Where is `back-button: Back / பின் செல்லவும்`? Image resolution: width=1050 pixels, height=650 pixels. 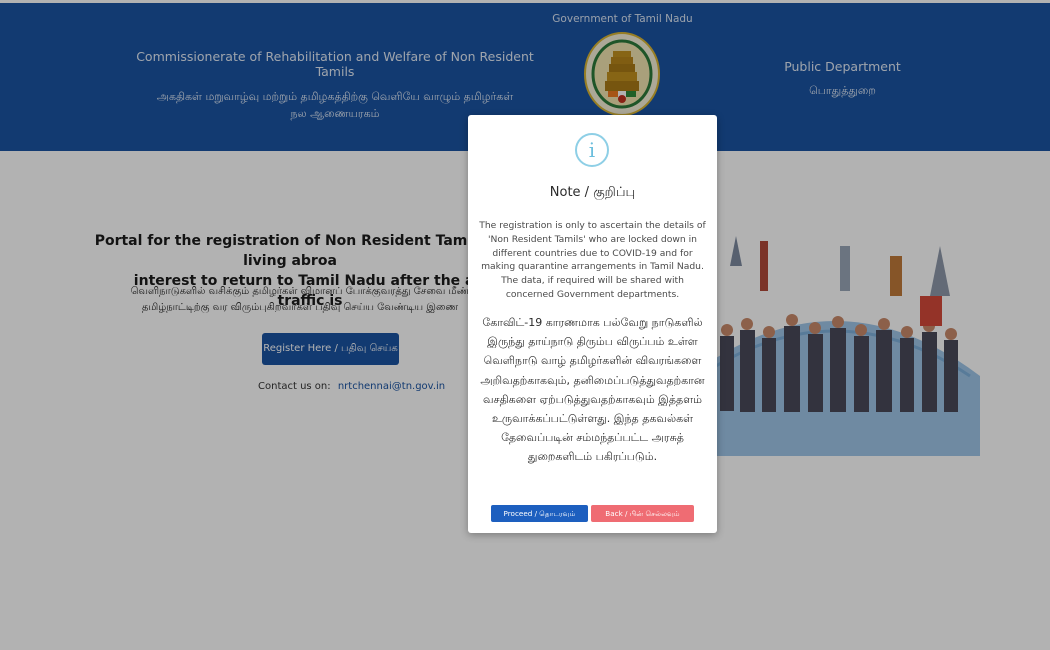
back-button: Back / பின் செல்லவும் is located at coordinates (642, 513).